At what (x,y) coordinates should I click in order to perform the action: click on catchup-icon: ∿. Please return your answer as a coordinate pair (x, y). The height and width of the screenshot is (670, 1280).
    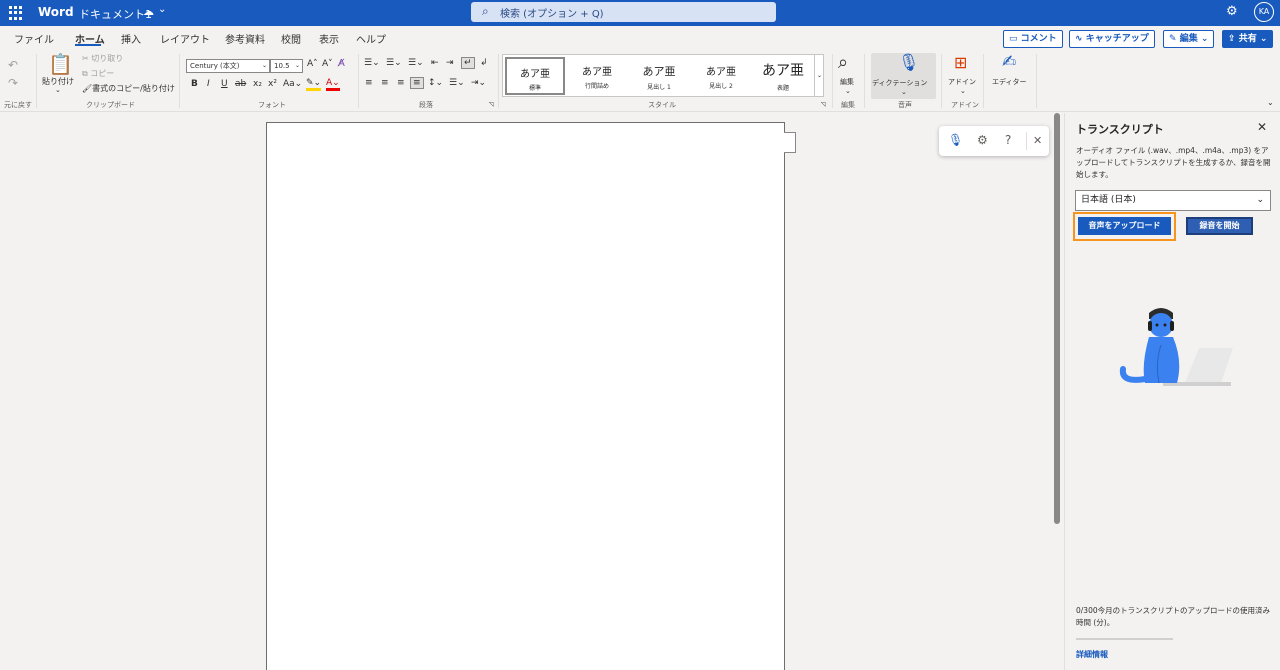
    Looking at the image, I should click on (1080, 39).